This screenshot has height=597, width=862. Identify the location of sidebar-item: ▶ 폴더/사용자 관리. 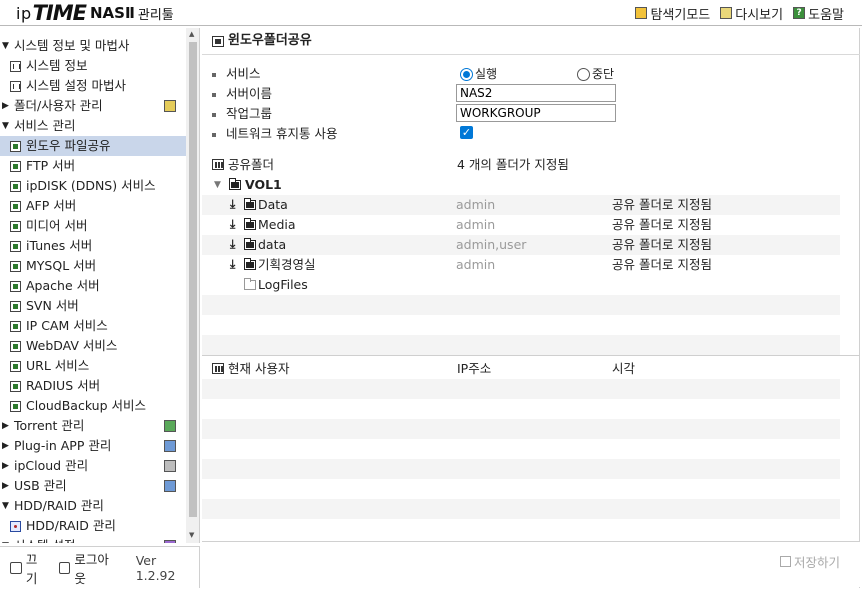
(93, 106).